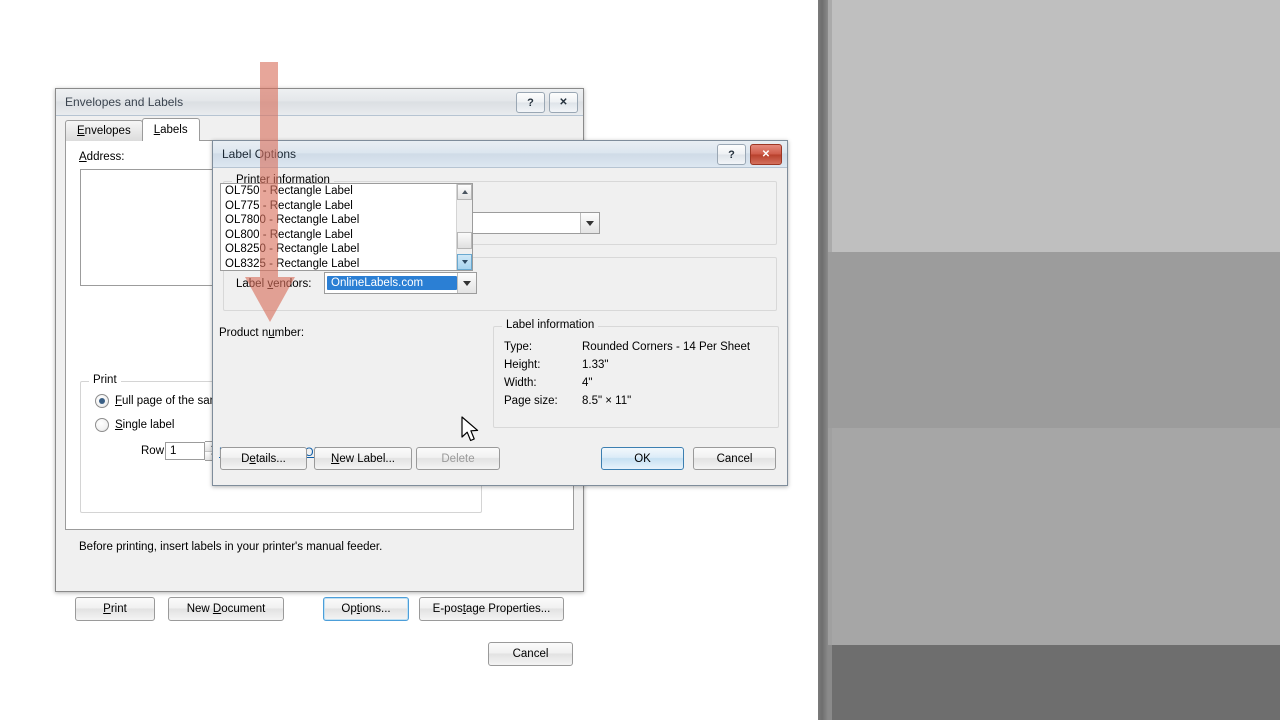  Describe the element at coordinates (346, 206) in the screenshot. I see `list-item: OL775 - Rectangle Label` at that location.